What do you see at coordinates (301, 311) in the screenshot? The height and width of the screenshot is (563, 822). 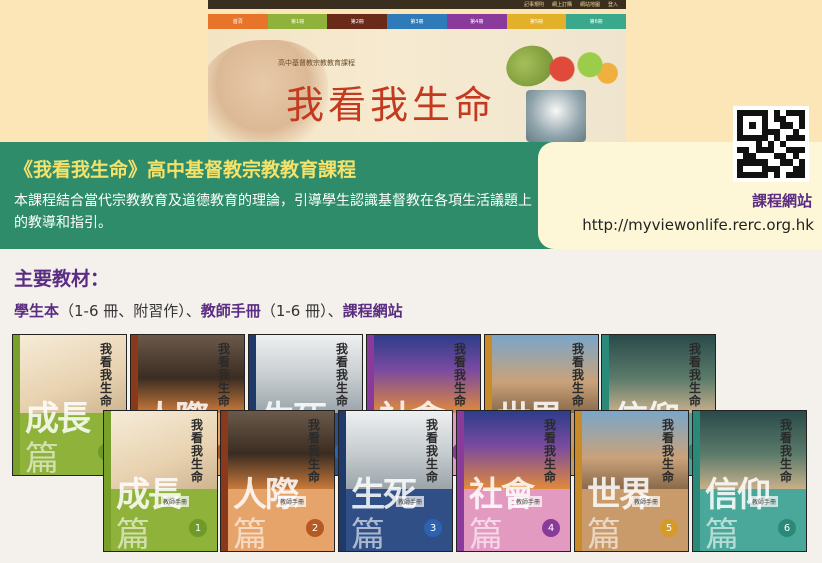 I see `material-note: （1-6 冊）、` at bounding box center [301, 311].